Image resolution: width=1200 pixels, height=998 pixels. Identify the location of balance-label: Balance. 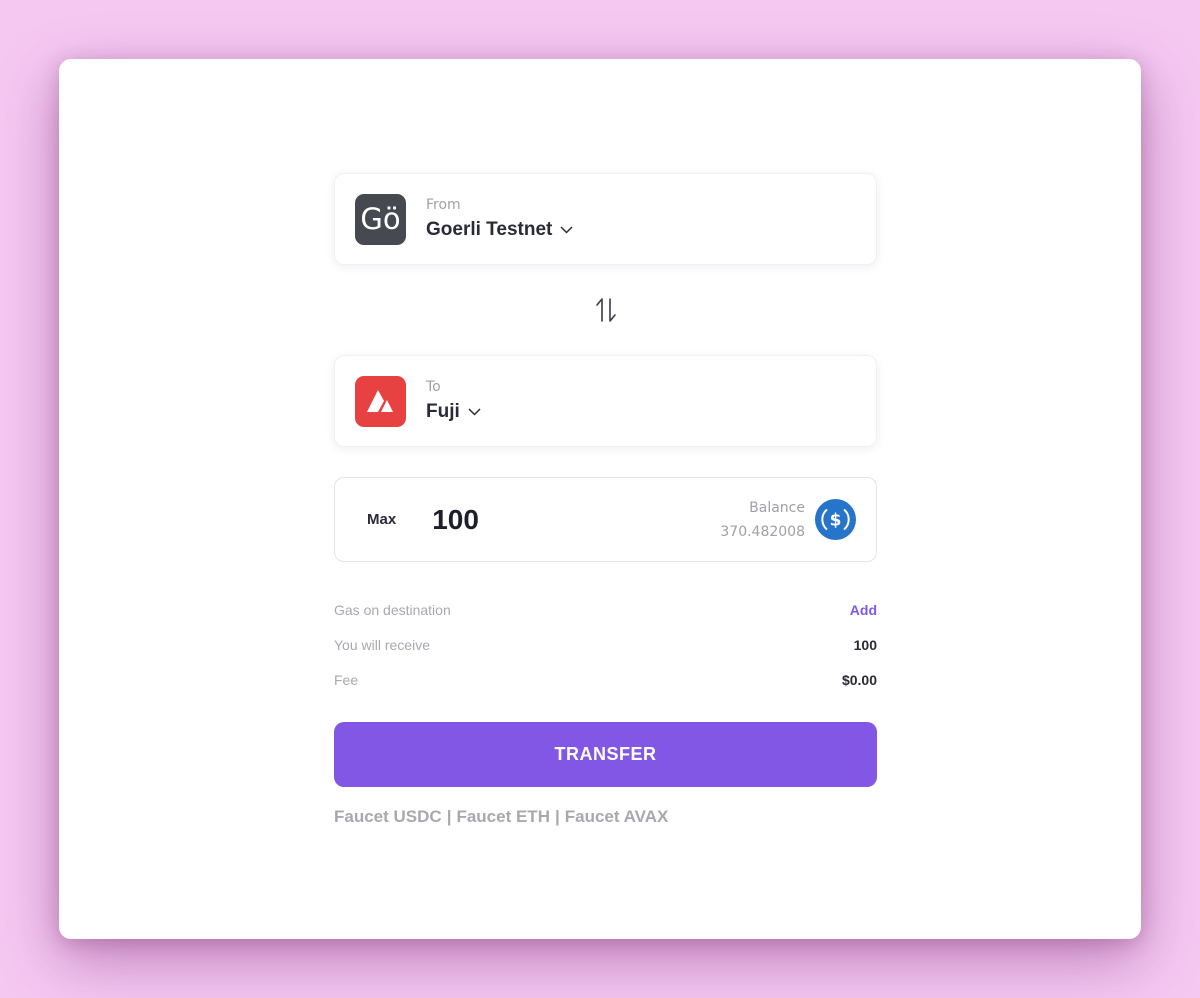
(777, 507).